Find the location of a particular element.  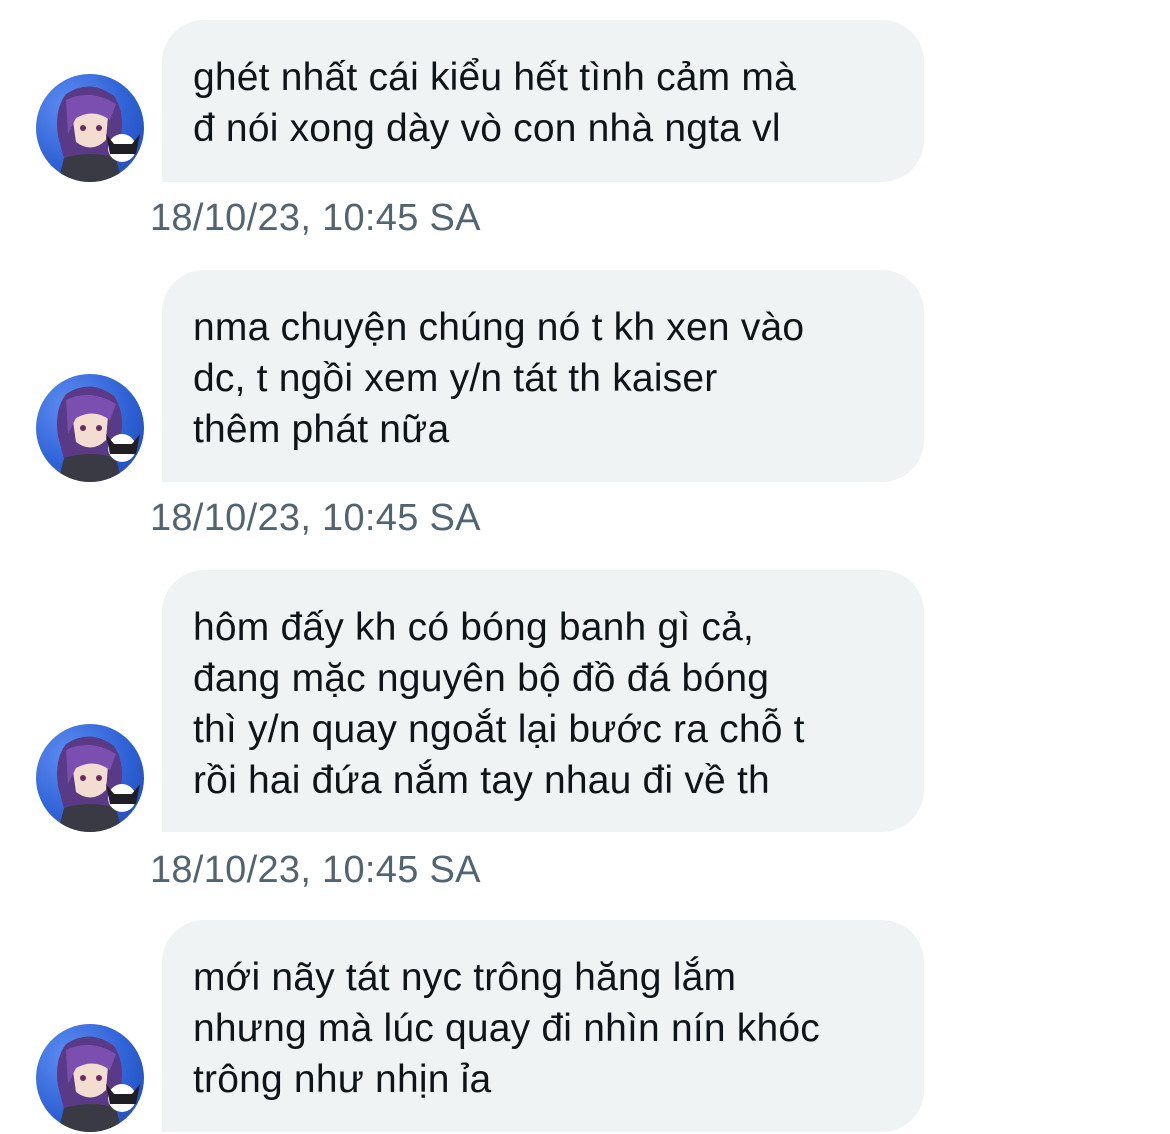

message-text-line: thì y/n quay ngoắt lại bước ra chỗ t is located at coordinates (499, 729).